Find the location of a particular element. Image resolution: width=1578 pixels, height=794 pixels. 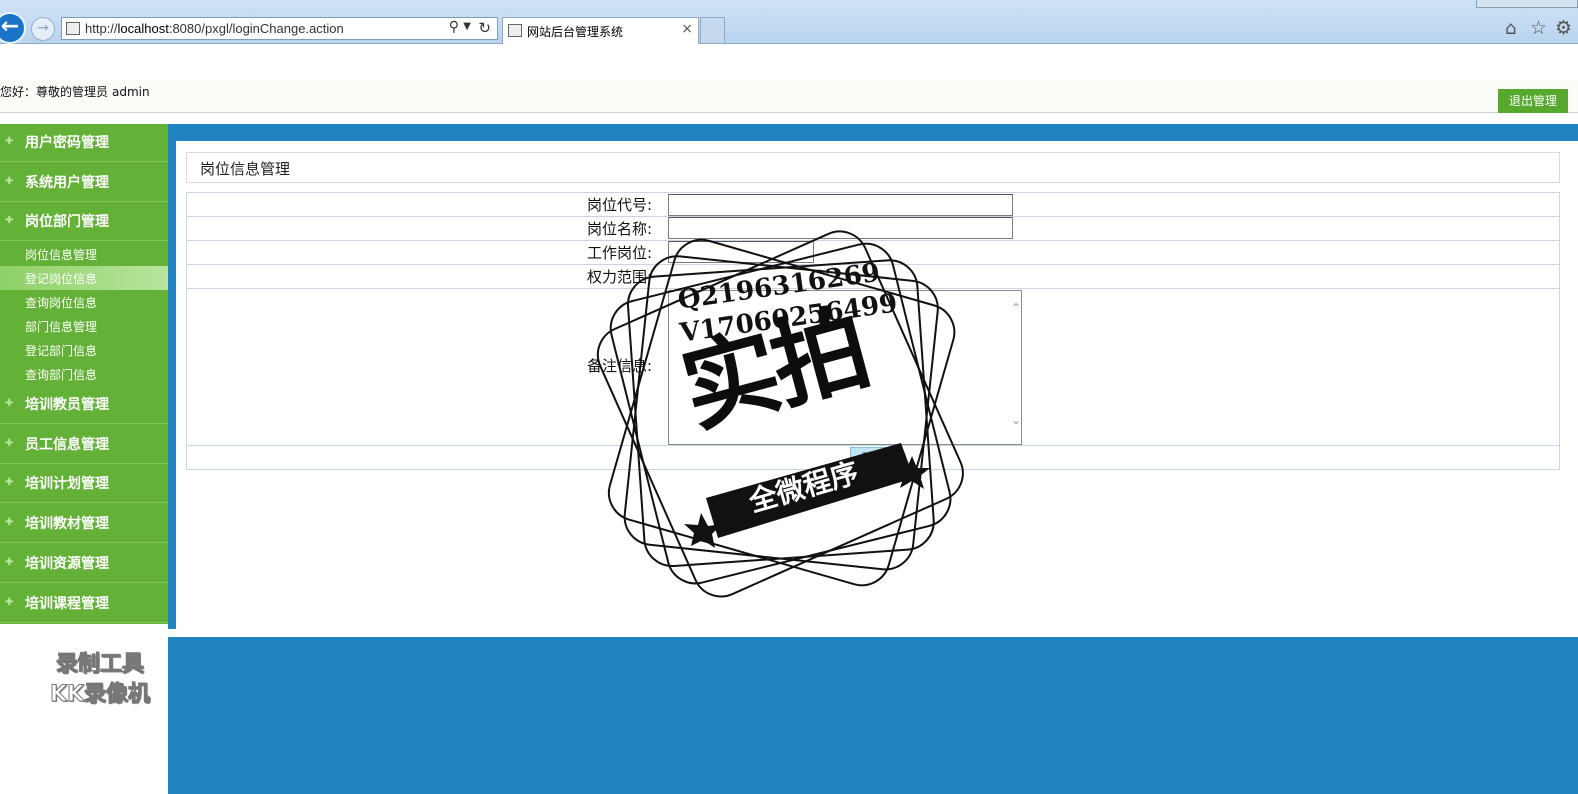

sidebar-group-trainers: ✚ 培训教员管理 is located at coordinates (84, 405).